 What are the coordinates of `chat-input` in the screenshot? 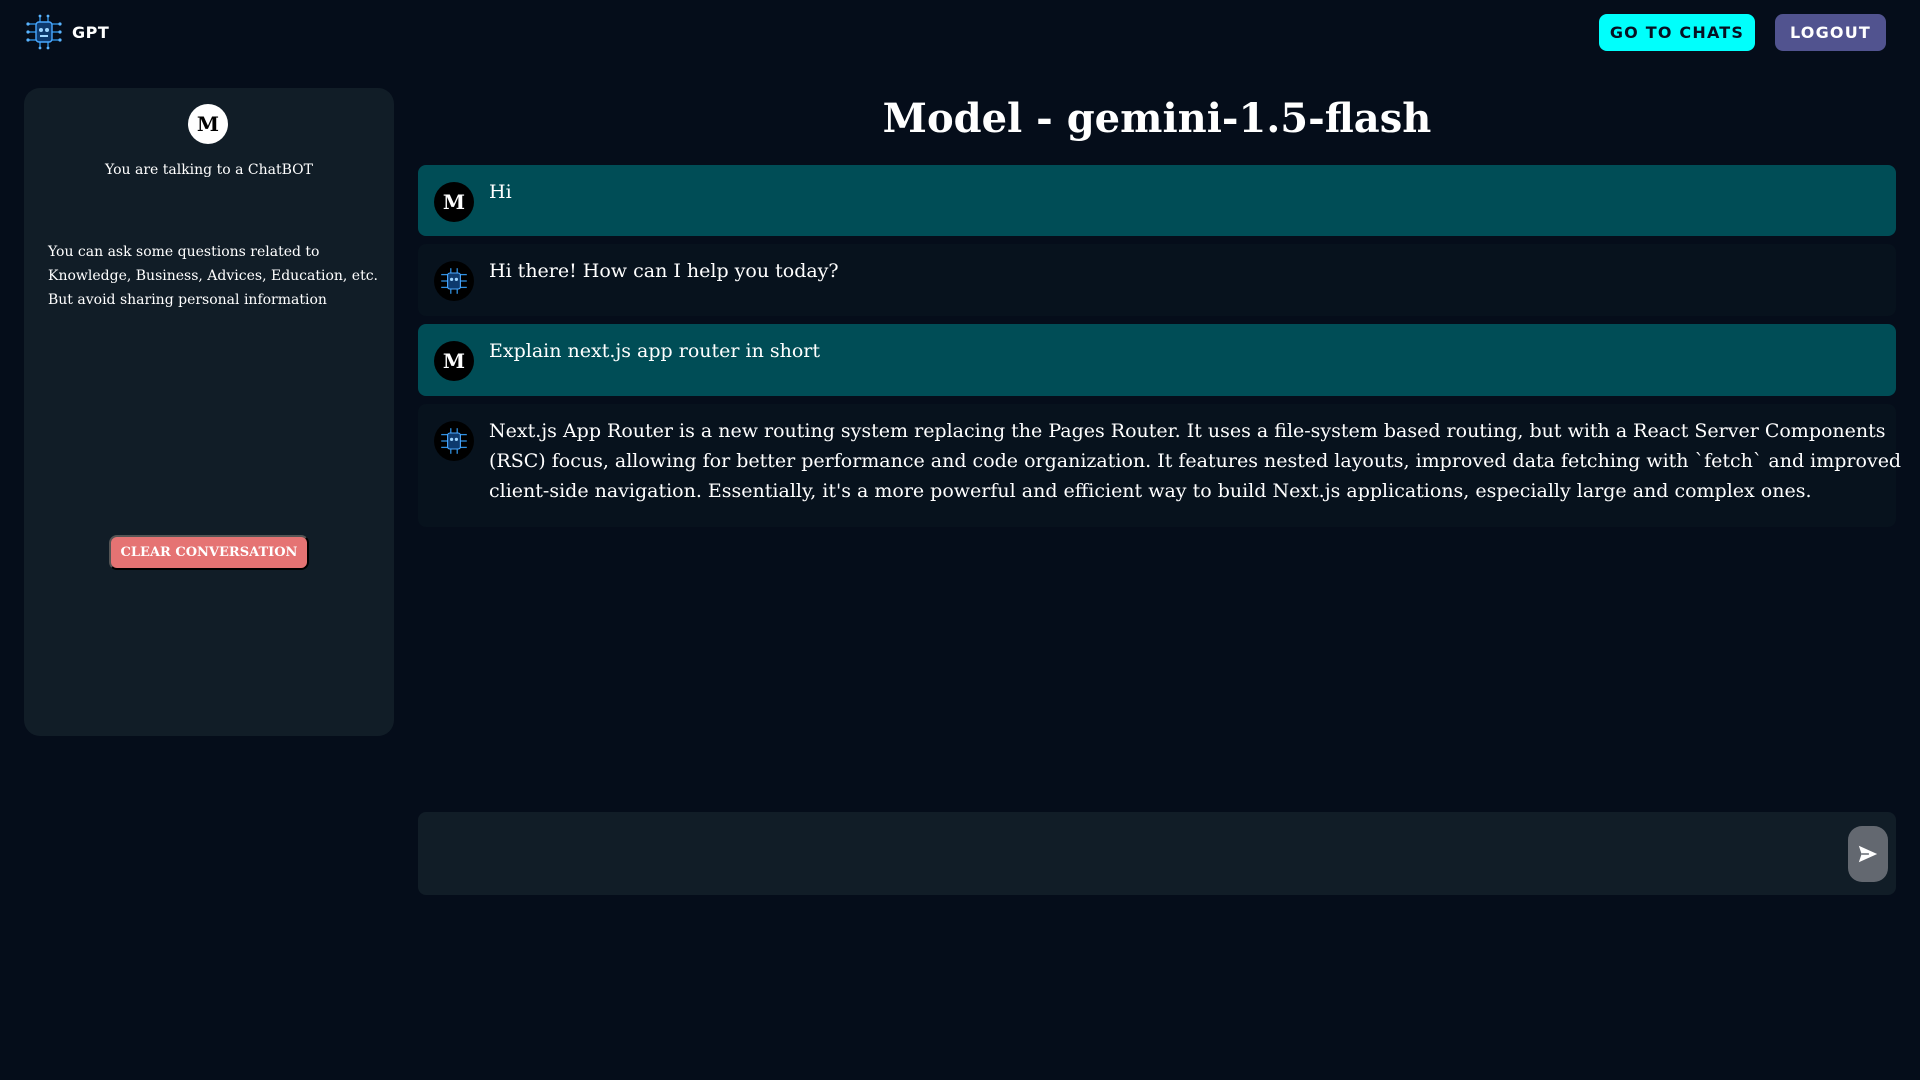 It's located at (1124, 853).